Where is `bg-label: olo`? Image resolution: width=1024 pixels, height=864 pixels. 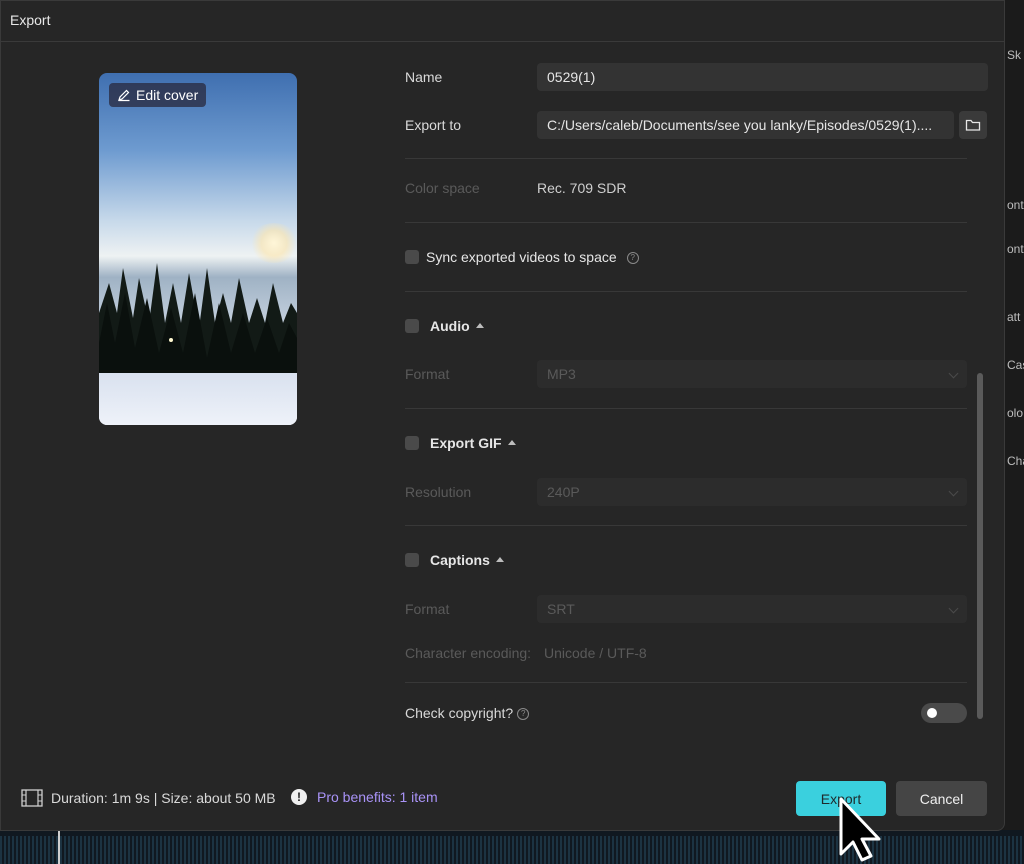
bg-label: olo is located at coordinates (1015, 413).